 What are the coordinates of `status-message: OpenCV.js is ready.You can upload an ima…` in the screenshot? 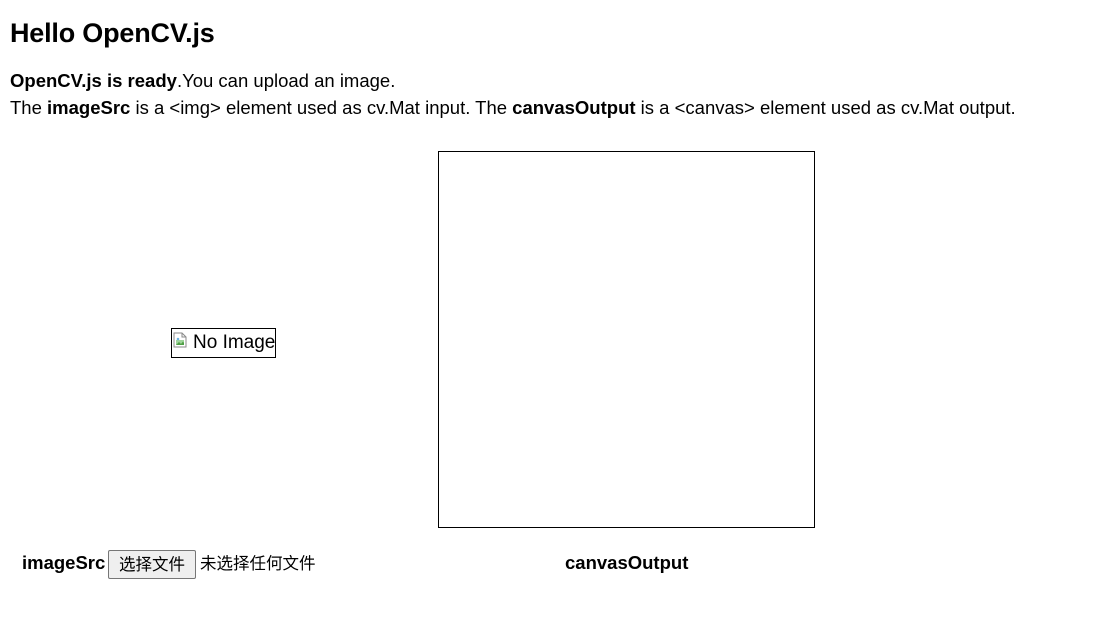 It's located at (202, 81).